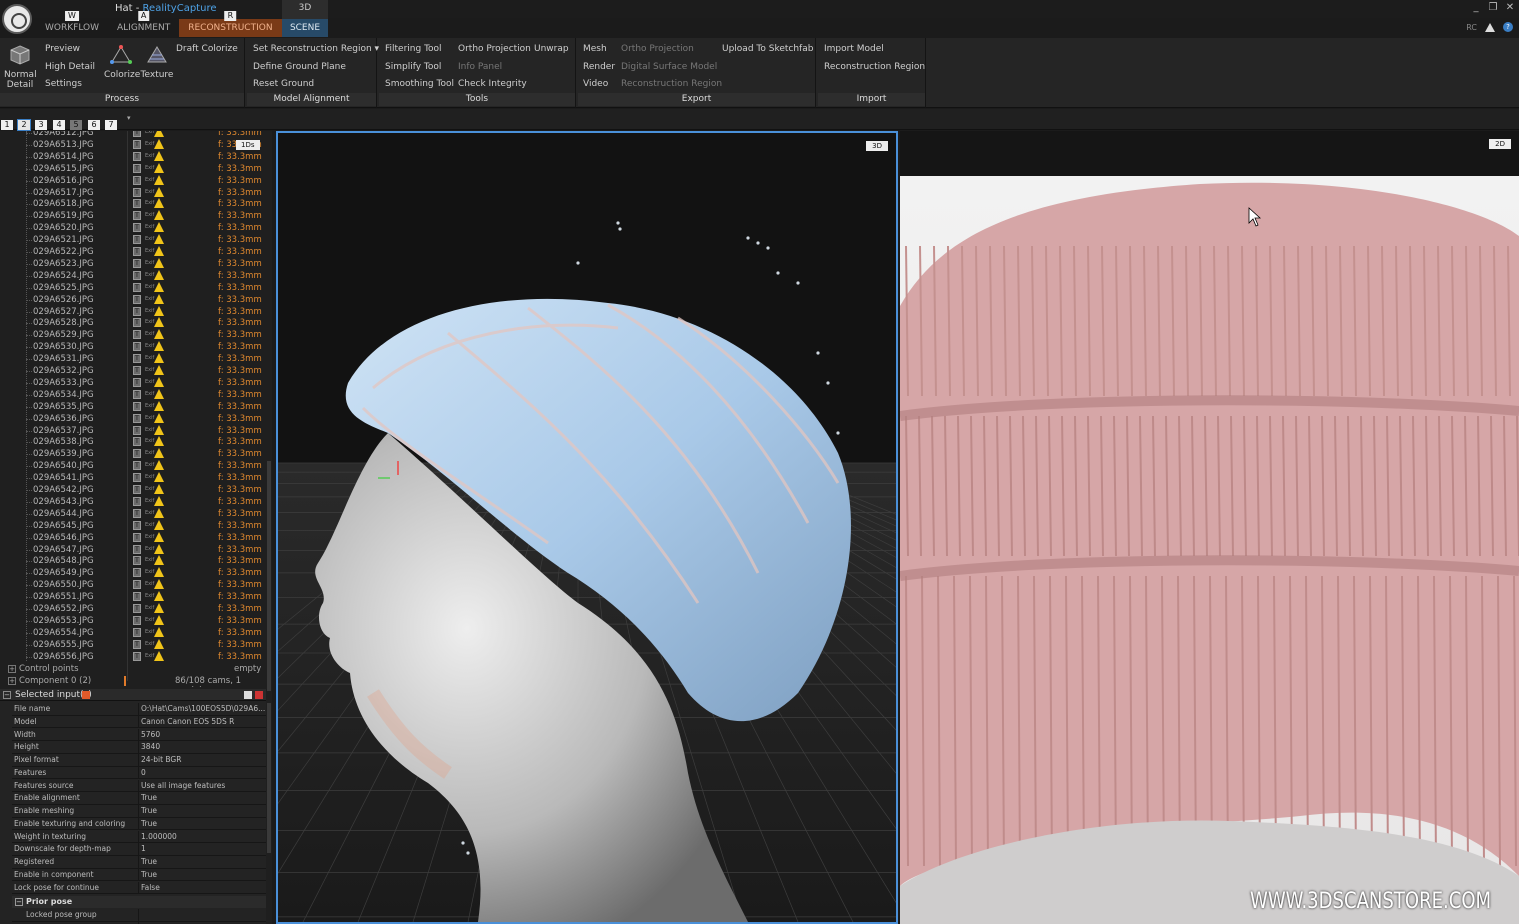 This screenshot has height=924, width=1519. What do you see at coordinates (669, 67) in the screenshot?
I see `export-dsm-button: Digital Surface Model` at bounding box center [669, 67].